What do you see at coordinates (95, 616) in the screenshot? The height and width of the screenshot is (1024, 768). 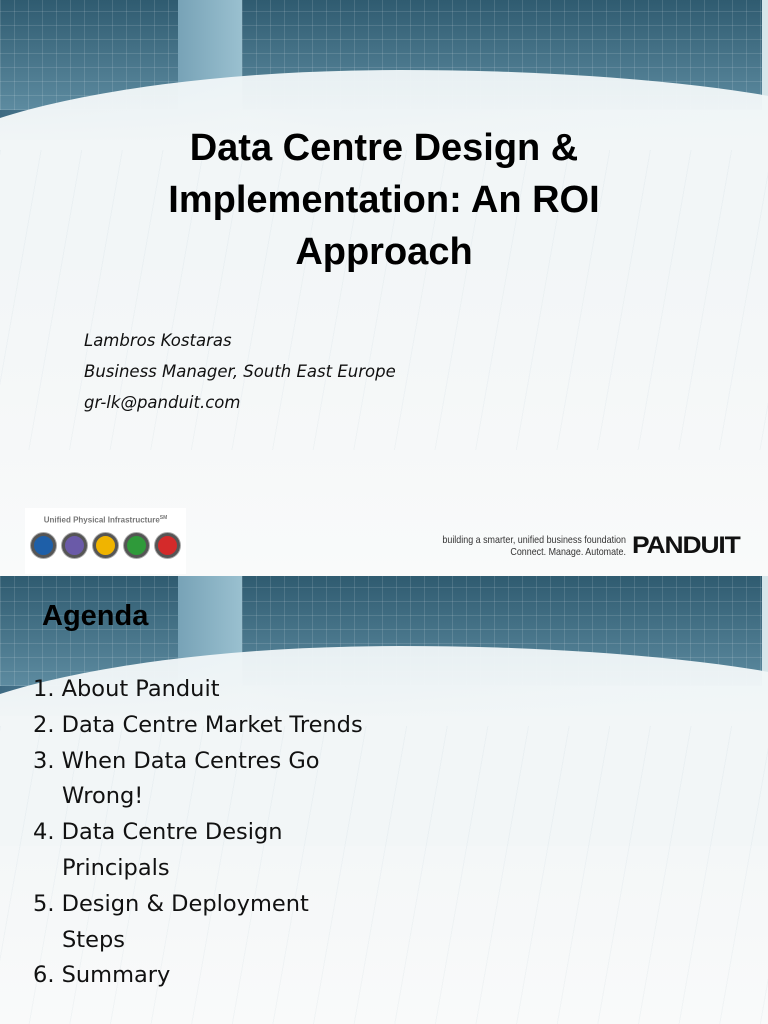 I see `slide-title: Agenda` at bounding box center [95, 616].